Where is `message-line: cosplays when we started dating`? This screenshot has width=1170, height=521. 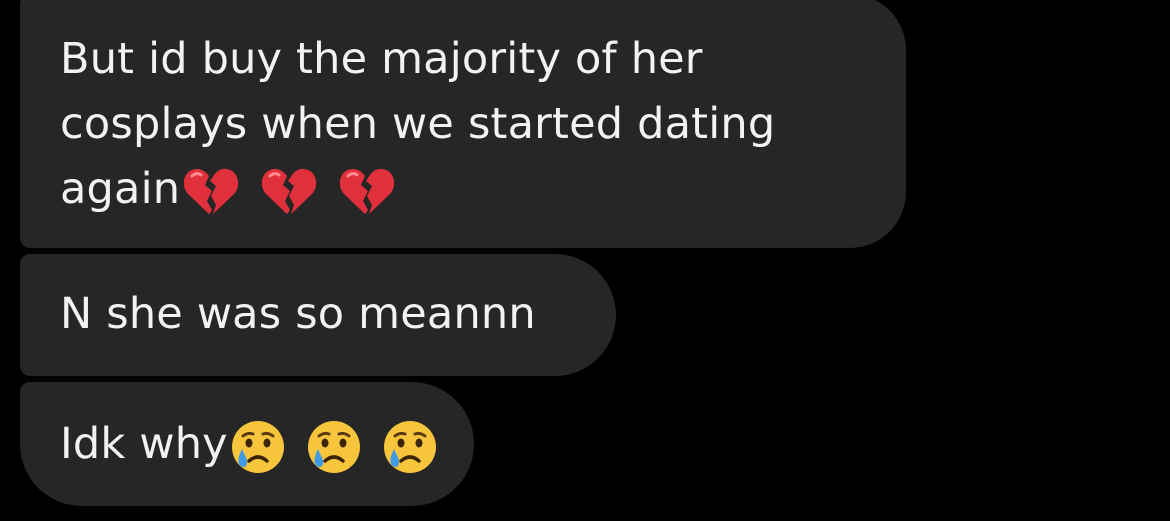 message-line: cosplays when we started dating is located at coordinates (418, 124).